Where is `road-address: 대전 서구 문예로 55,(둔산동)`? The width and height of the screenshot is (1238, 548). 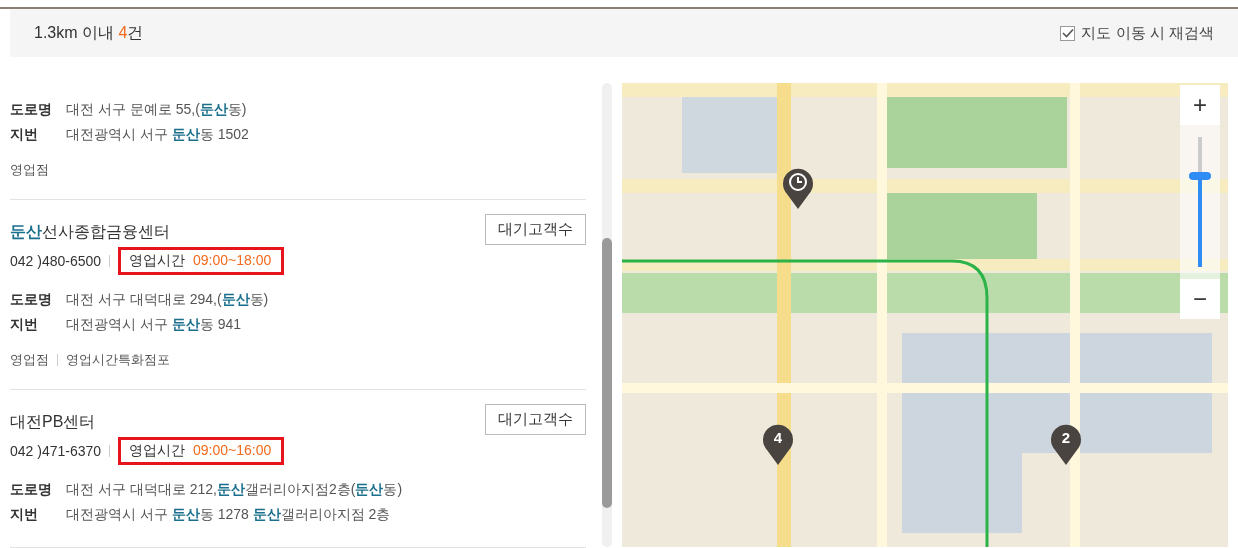
road-address: 대전 서구 문예로 55,(둔산동) is located at coordinates (156, 109).